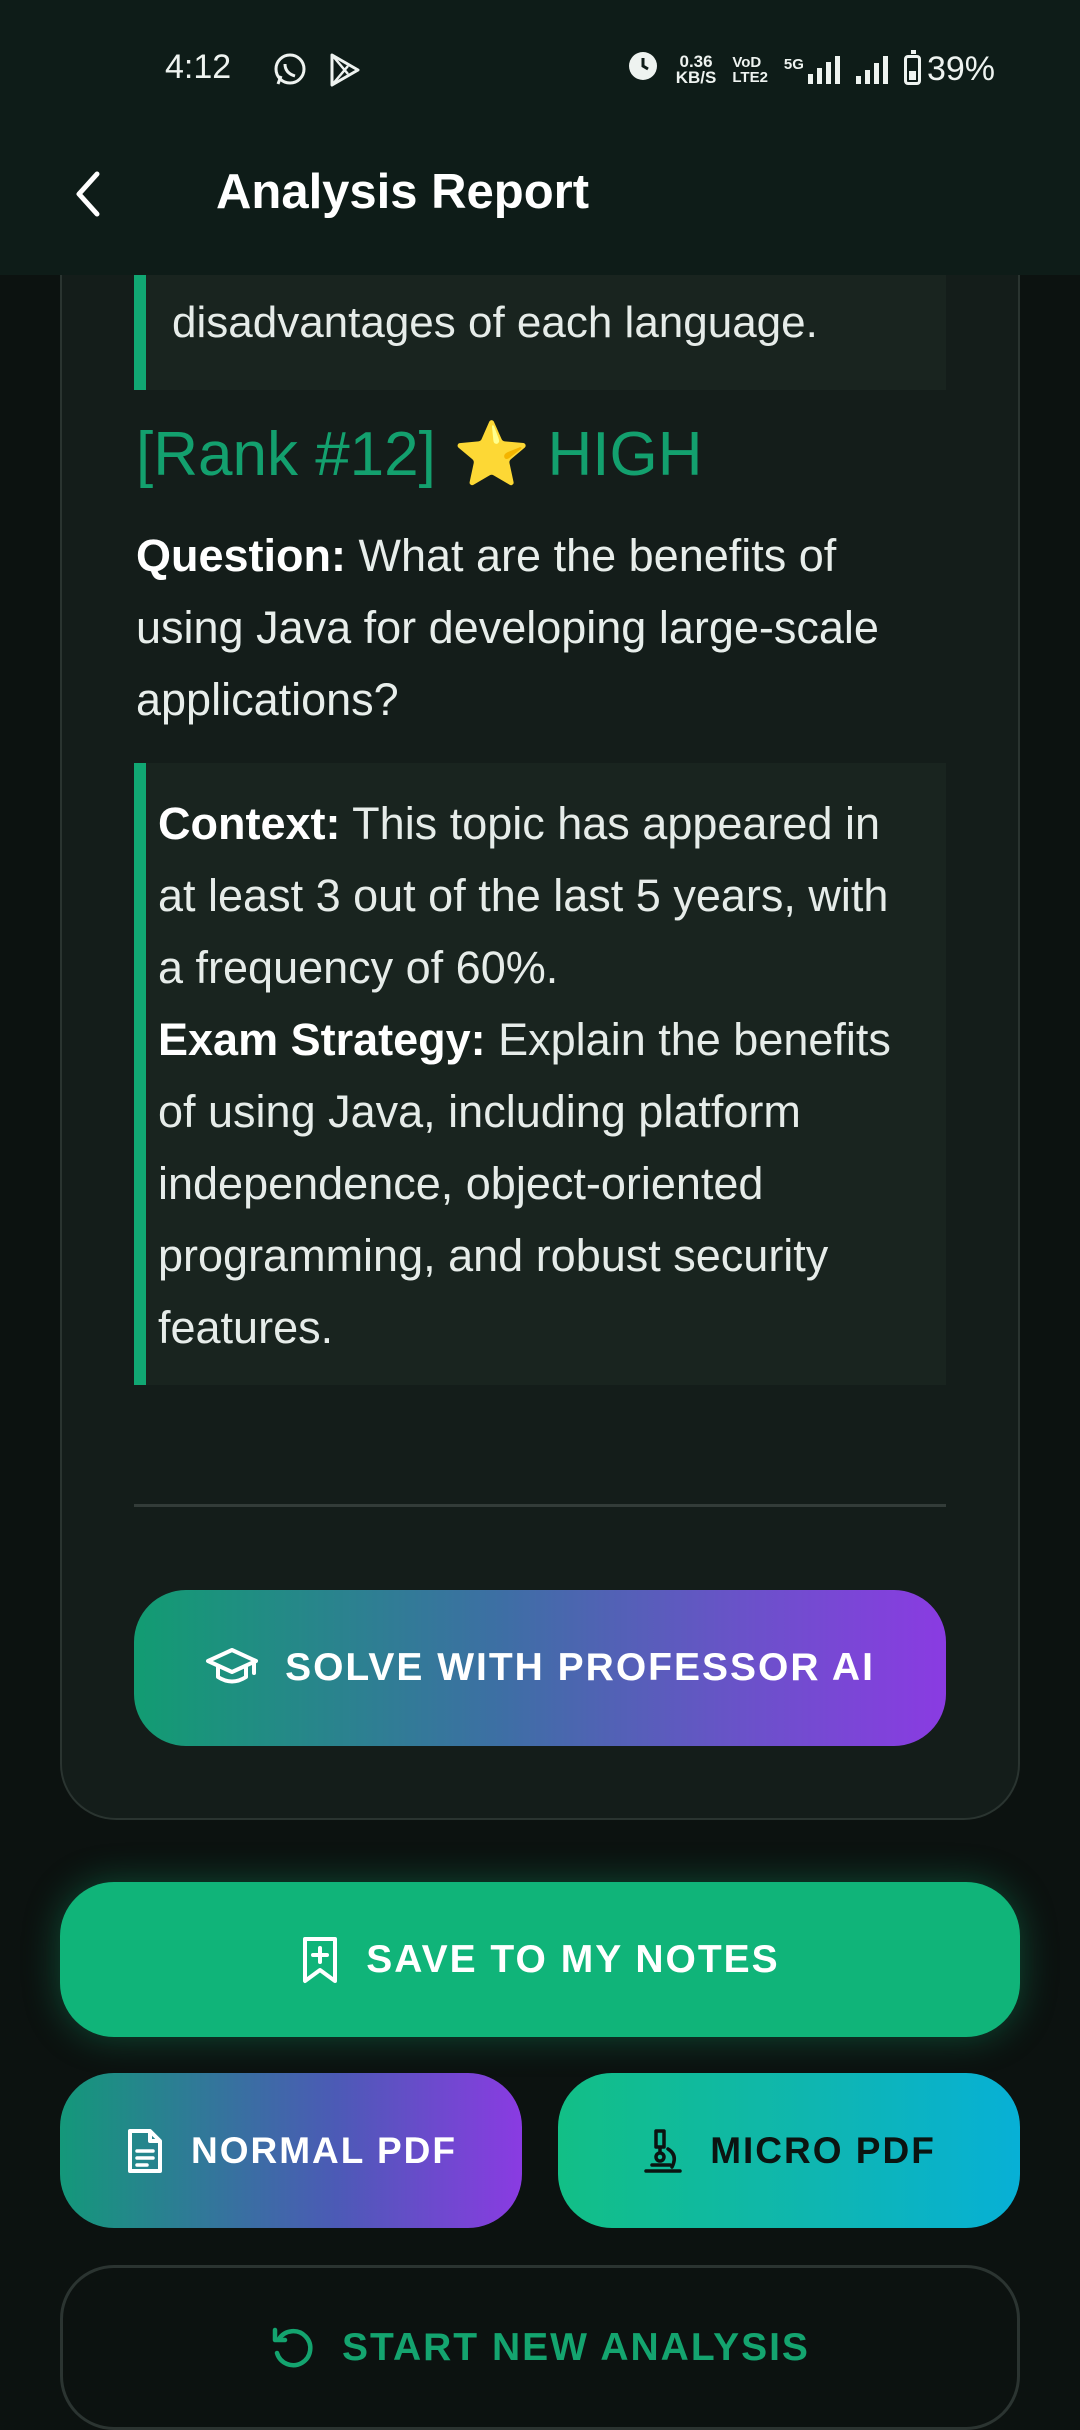  What do you see at coordinates (403, 192) in the screenshot?
I see `page-title: Analysis Report` at bounding box center [403, 192].